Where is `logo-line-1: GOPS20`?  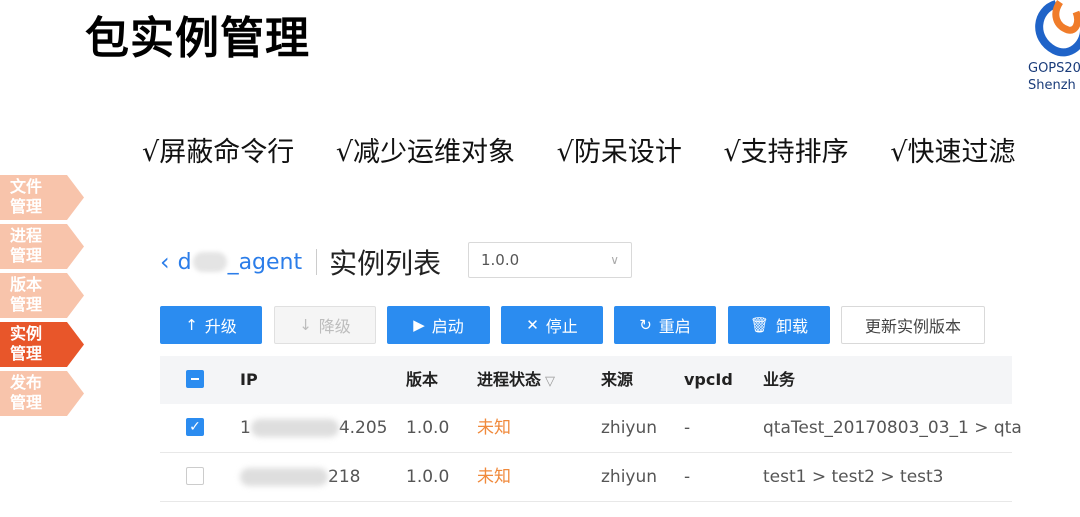 logo-line-1: GOPS20 is located at coordinates (1054, 68).